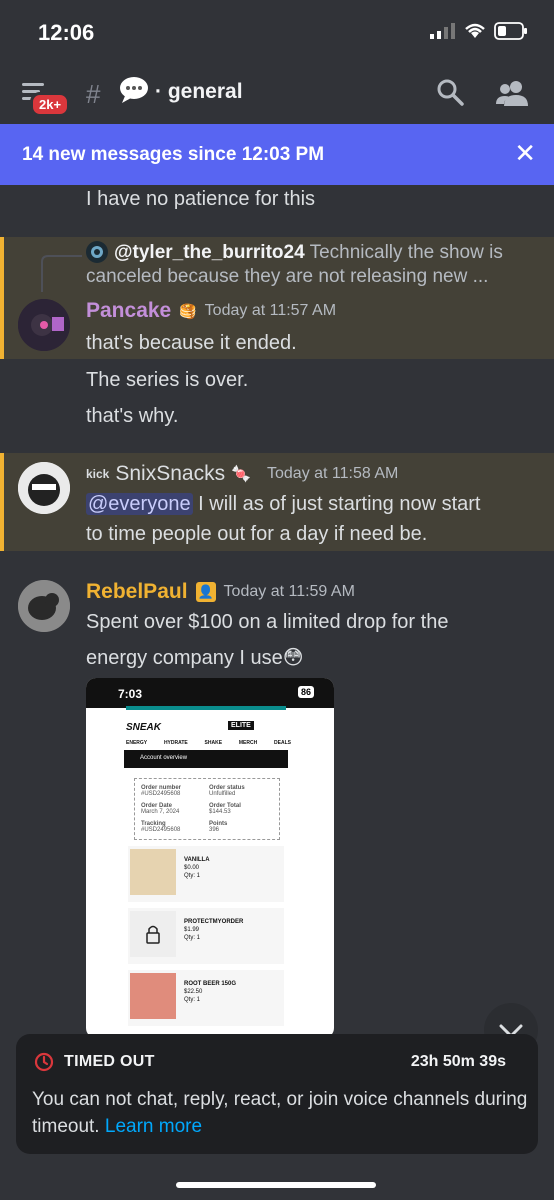 The height and width of the screenshot is (1200, 554). What do you see at coordinates (442, 31) in the screenshot?
I see `signal-icon` at bounding box center [442, 31].